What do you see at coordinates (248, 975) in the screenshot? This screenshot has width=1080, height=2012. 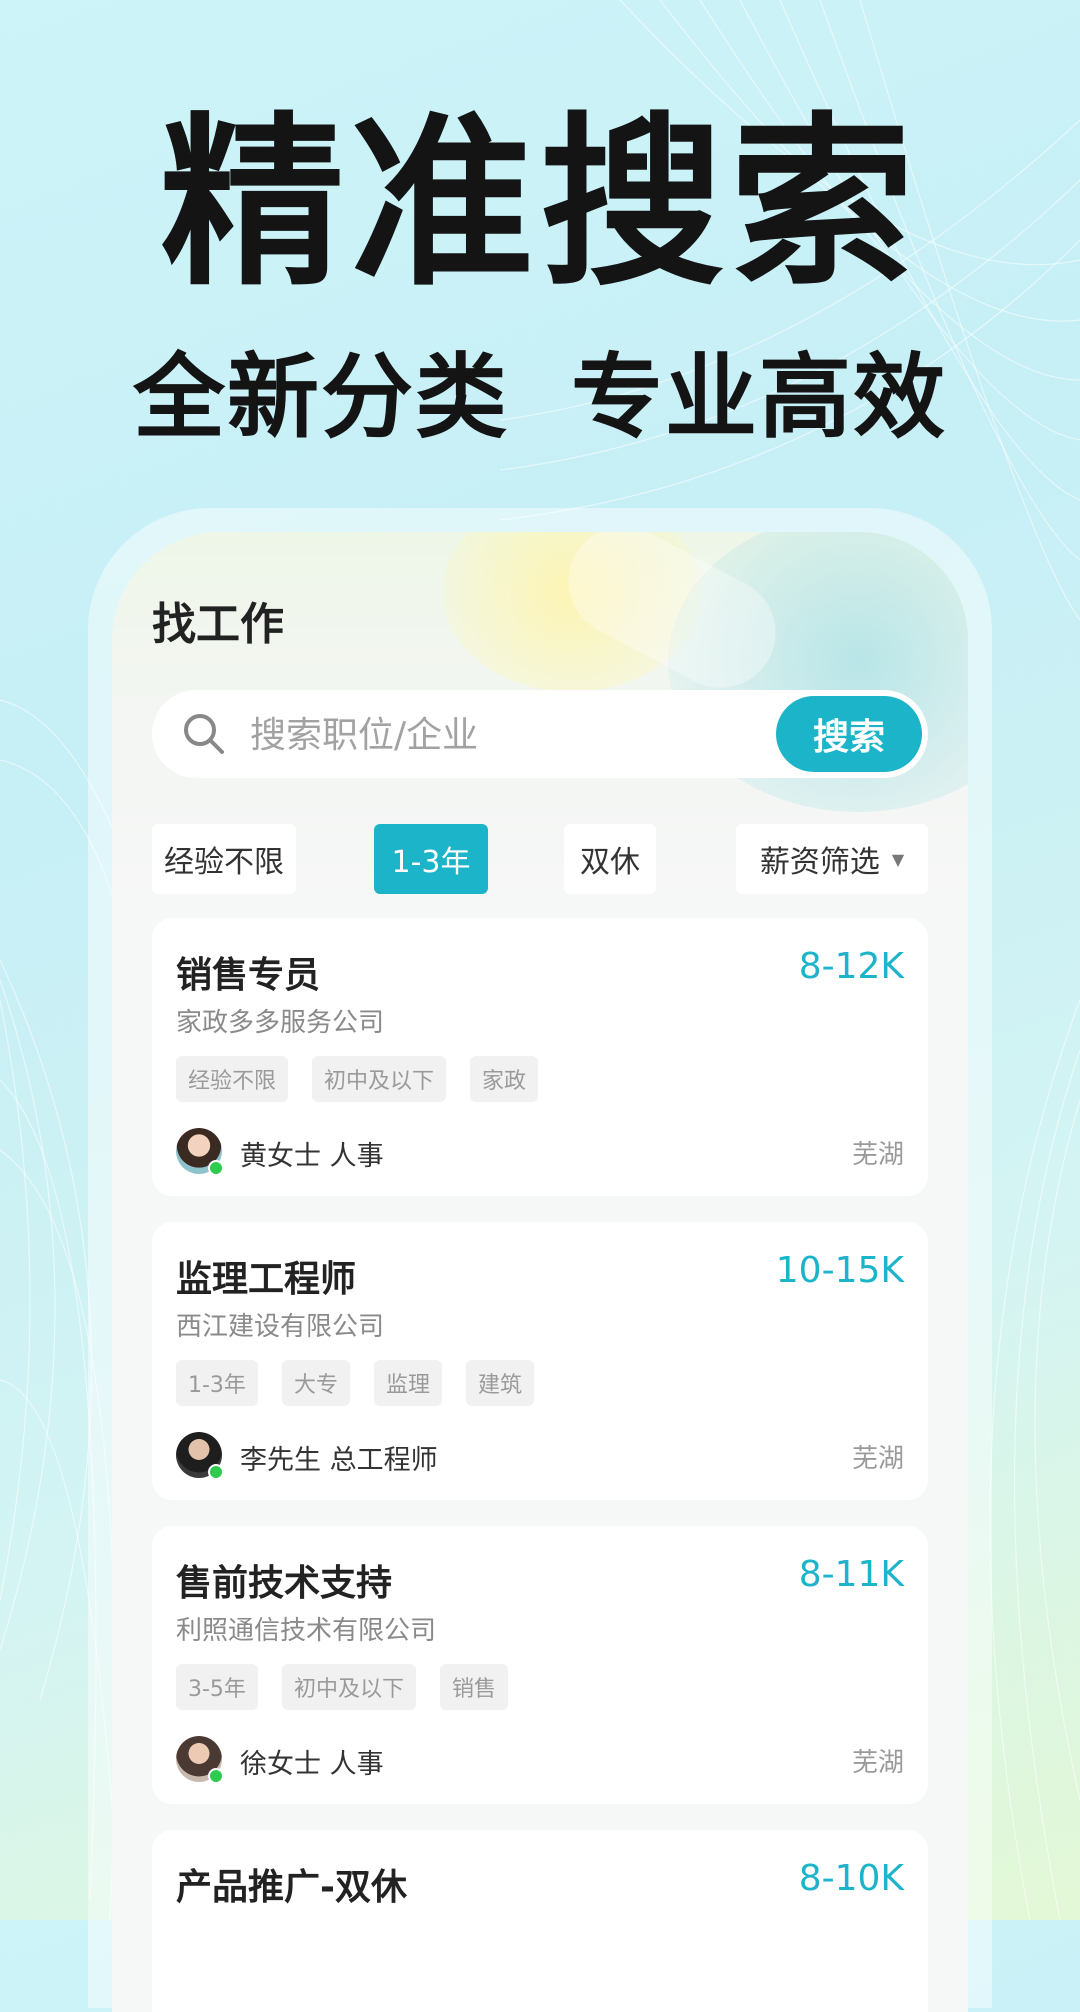 I see `job-title: 销售专员` at bounding box center [248, 975].